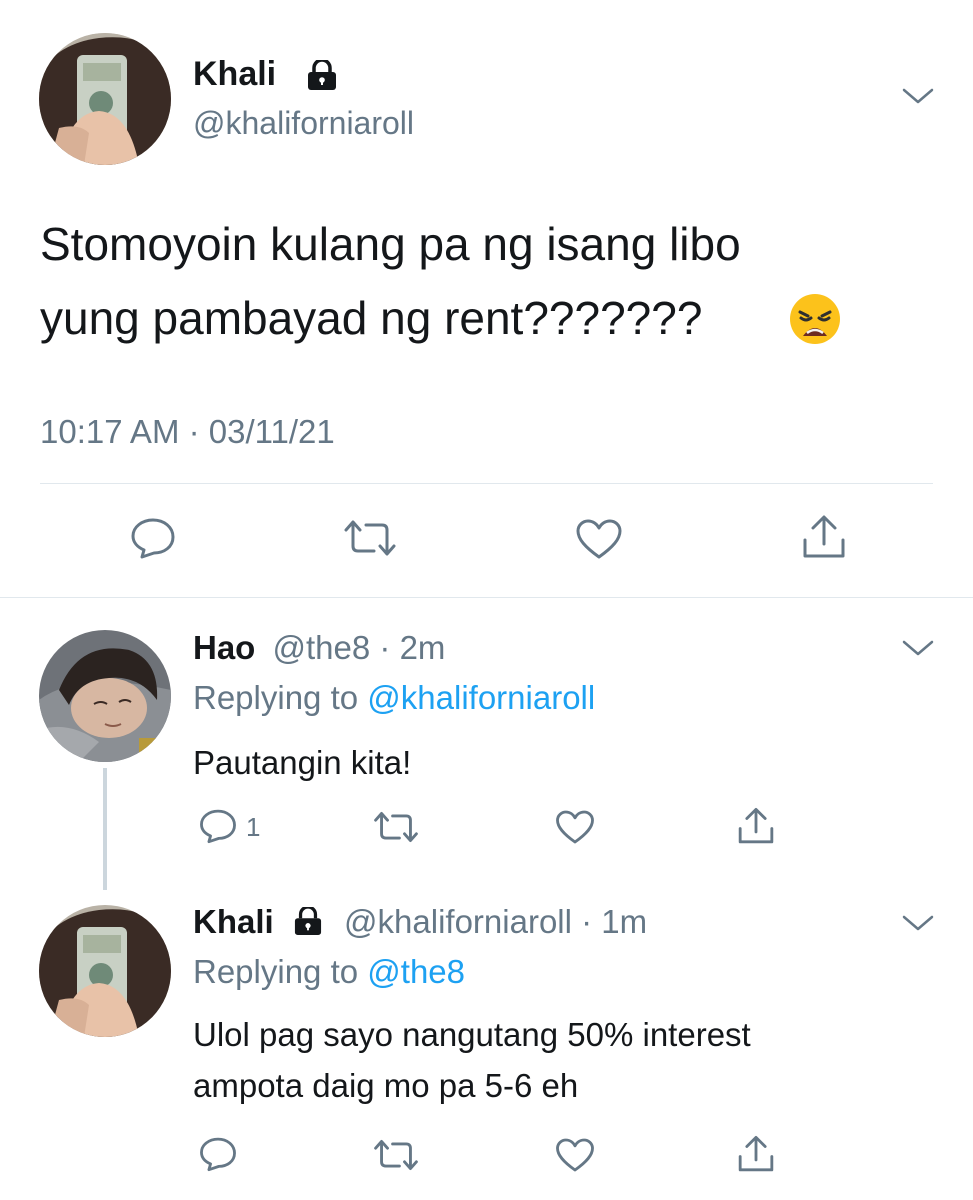 The width and height of the screenshot is (973, 1200). I want to click on tweet-timestamp: 10:17 AM · 03/11/21, so click(187, 432).